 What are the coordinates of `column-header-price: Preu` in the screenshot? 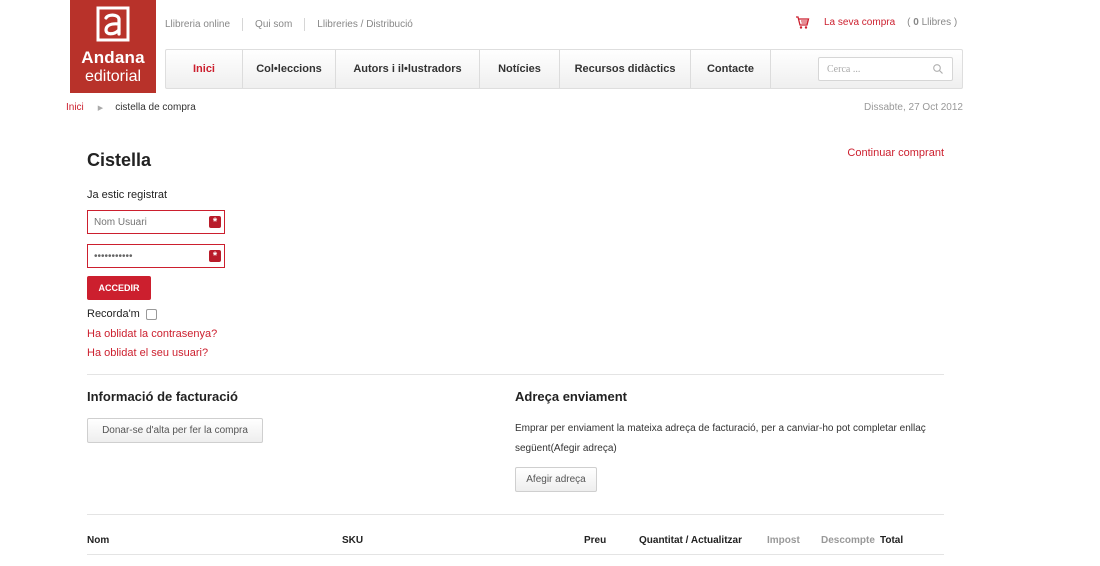 It's located at (595, 540).